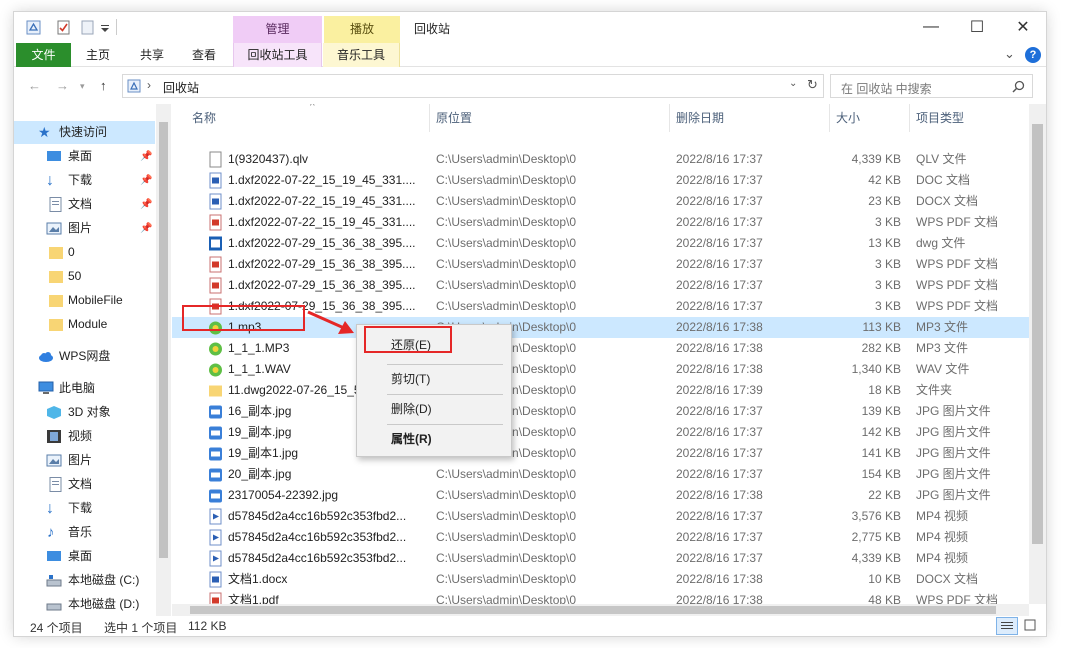  Describe the element at coordinates (84, 228) in the screenshot. I see `nav-item-pictures: 图片 📌` at that location.